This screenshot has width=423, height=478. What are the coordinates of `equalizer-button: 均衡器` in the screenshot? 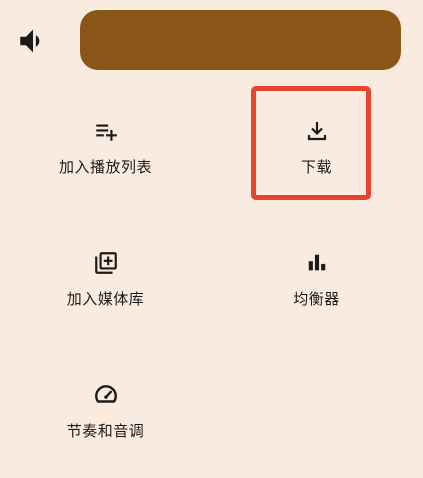 It's located at (316, 280).